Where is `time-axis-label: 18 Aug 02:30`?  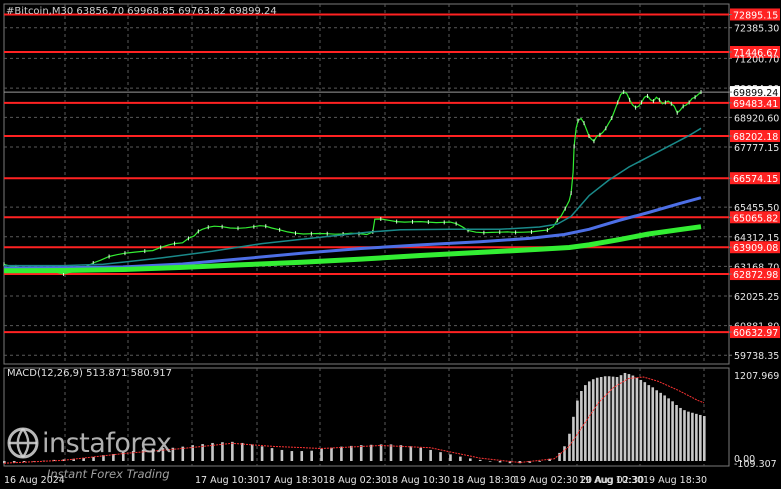 time-axis-label: 18 Aug 02:30 is located at coordinates (355, 480).